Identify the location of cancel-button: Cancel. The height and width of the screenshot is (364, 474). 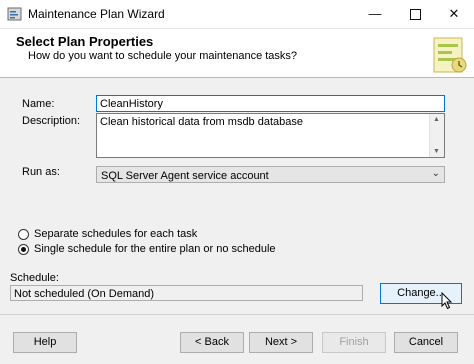
(426, 342).